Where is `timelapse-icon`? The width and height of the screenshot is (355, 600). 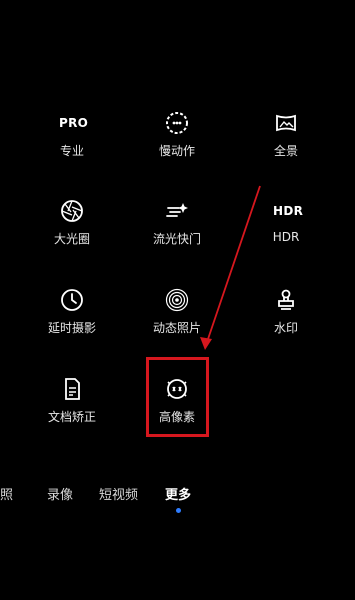 timelapse-icon is located at coordinates (72, 300).